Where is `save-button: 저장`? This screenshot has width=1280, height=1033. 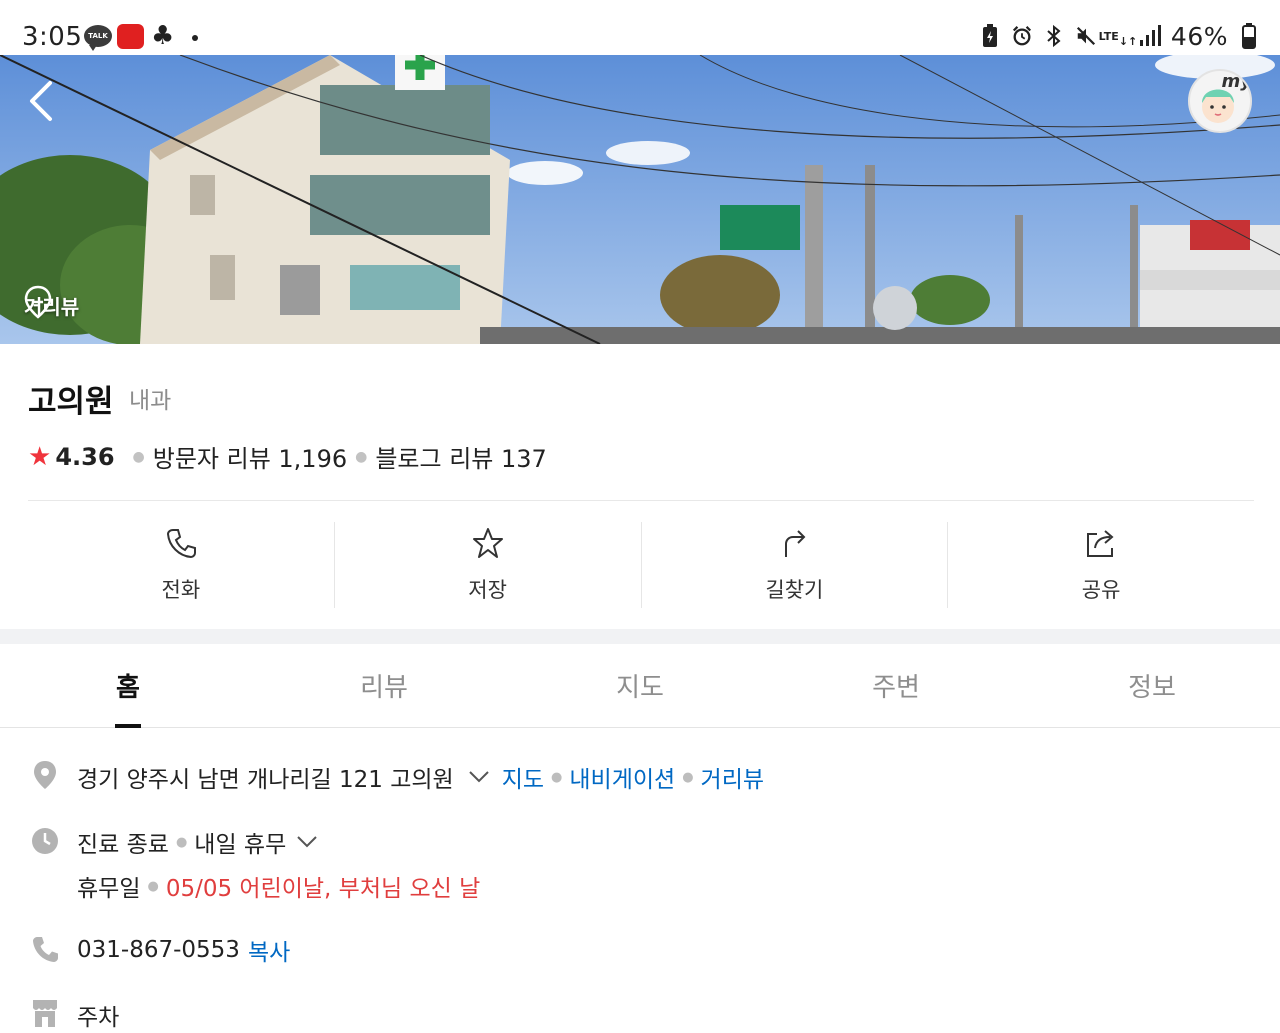
save-button: 저장 is located at coordinates (488, 565).